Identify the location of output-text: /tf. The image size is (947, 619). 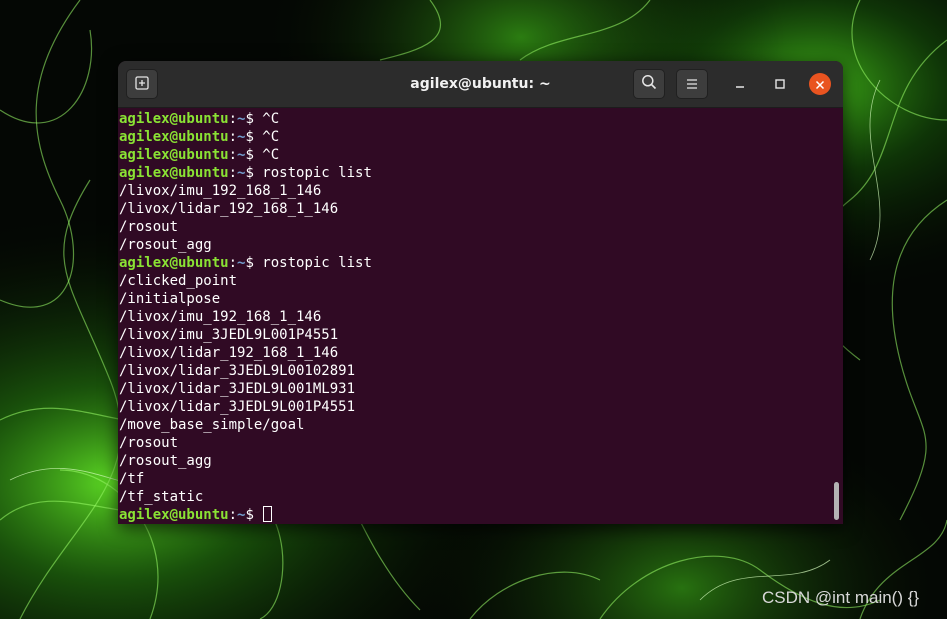
(132, 479).